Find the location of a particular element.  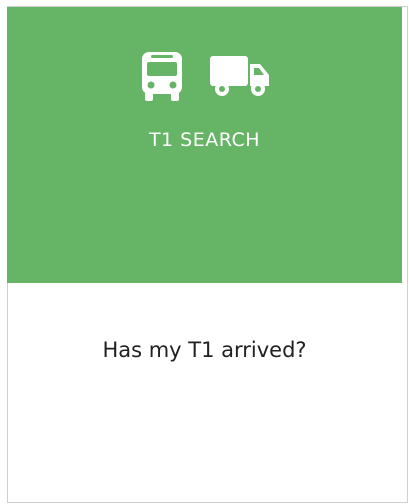

card-title: T1 SEARCH is located at coordinates (204, 140).